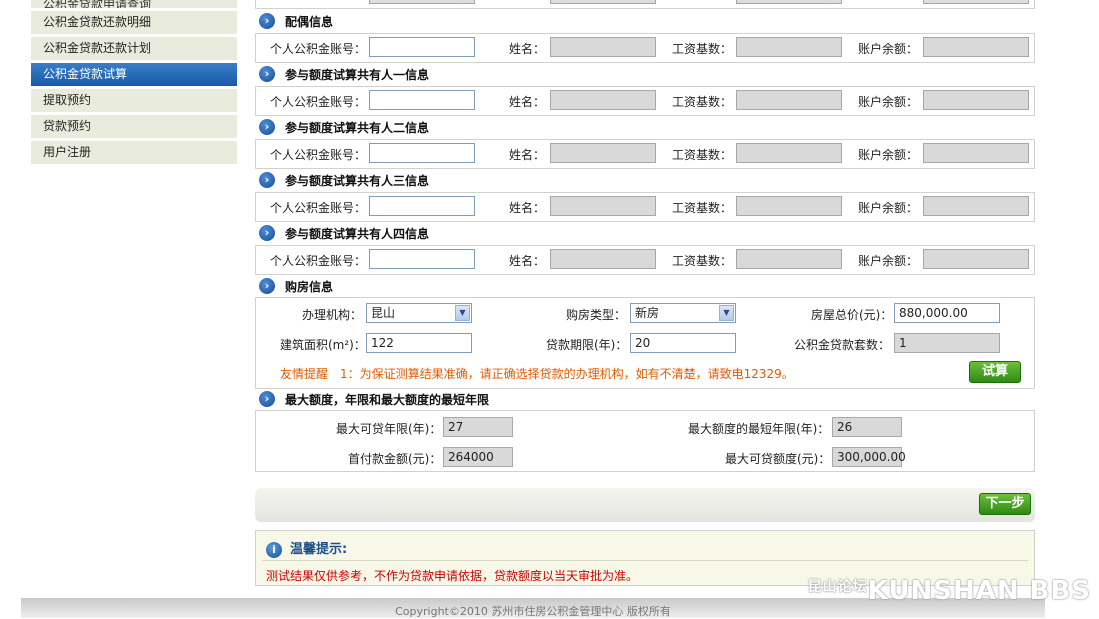  I want to click on coowner-3-name-field, so click(603, 206).